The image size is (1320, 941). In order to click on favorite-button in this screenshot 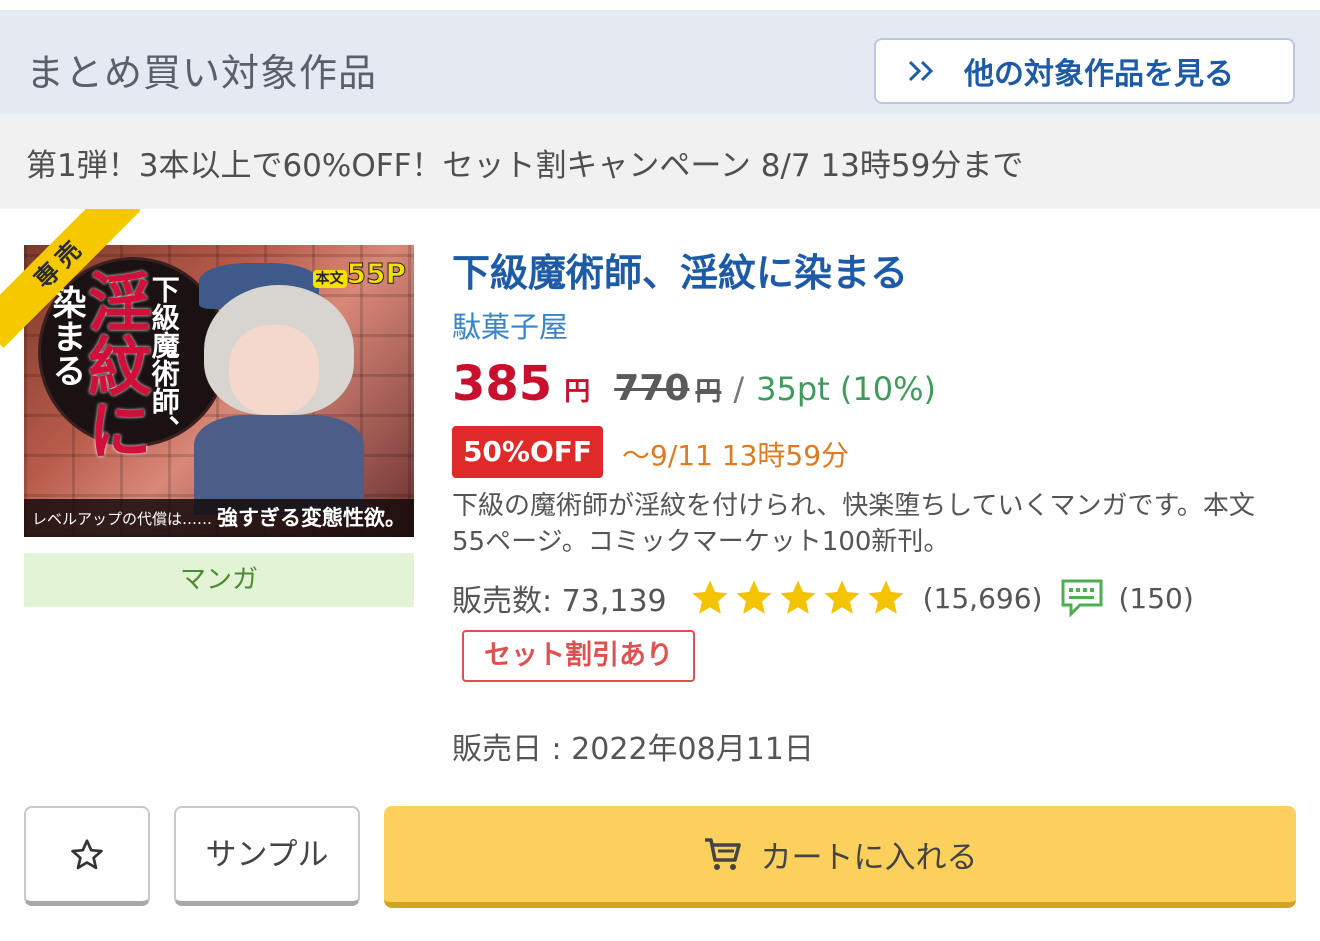, I will do `click(87, 856)`.